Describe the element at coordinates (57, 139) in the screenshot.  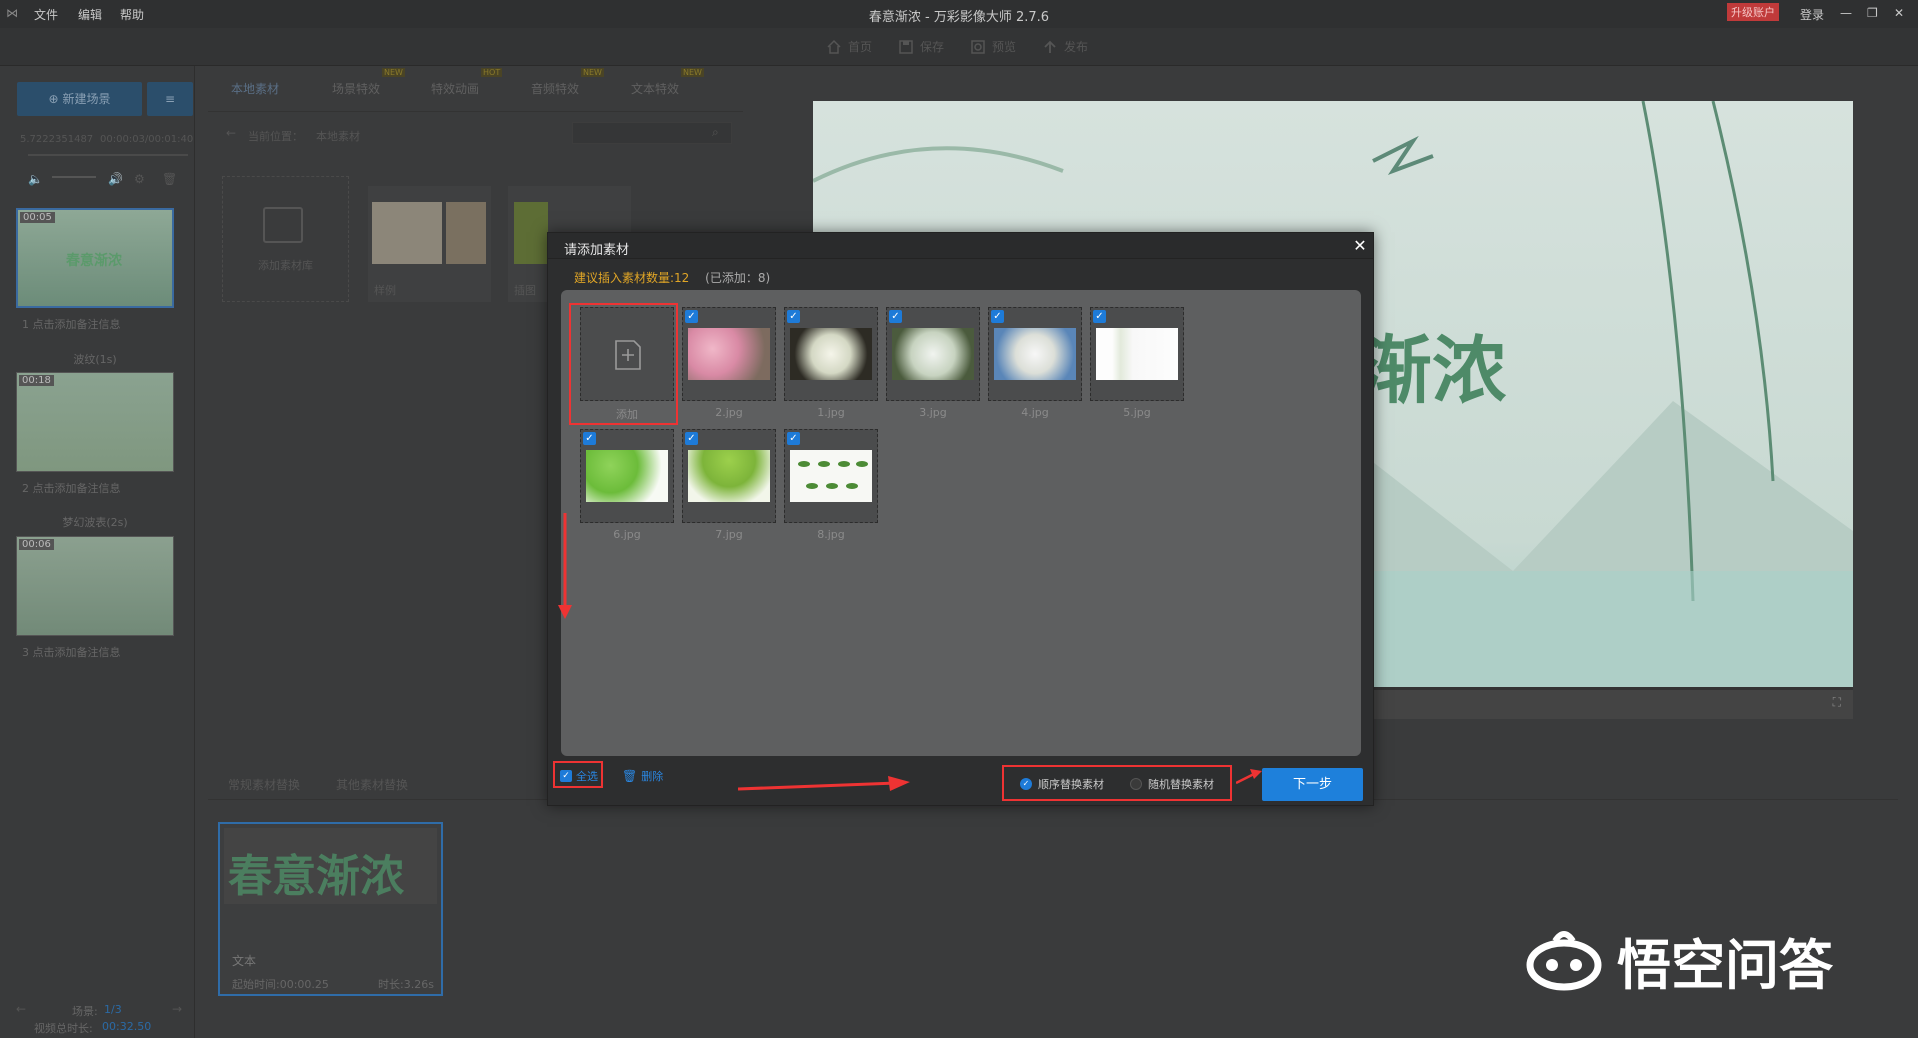
I see `time-code: 5.7222351487` at that location.